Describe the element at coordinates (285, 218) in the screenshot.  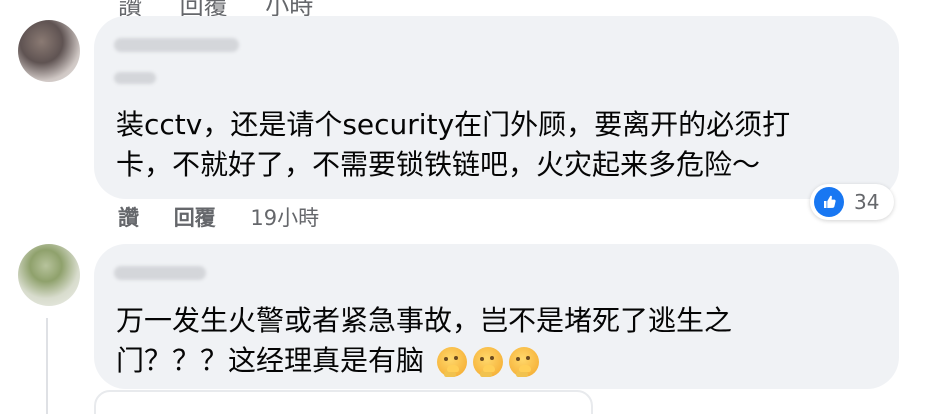
I see `timestamp: 19小時` at that location.